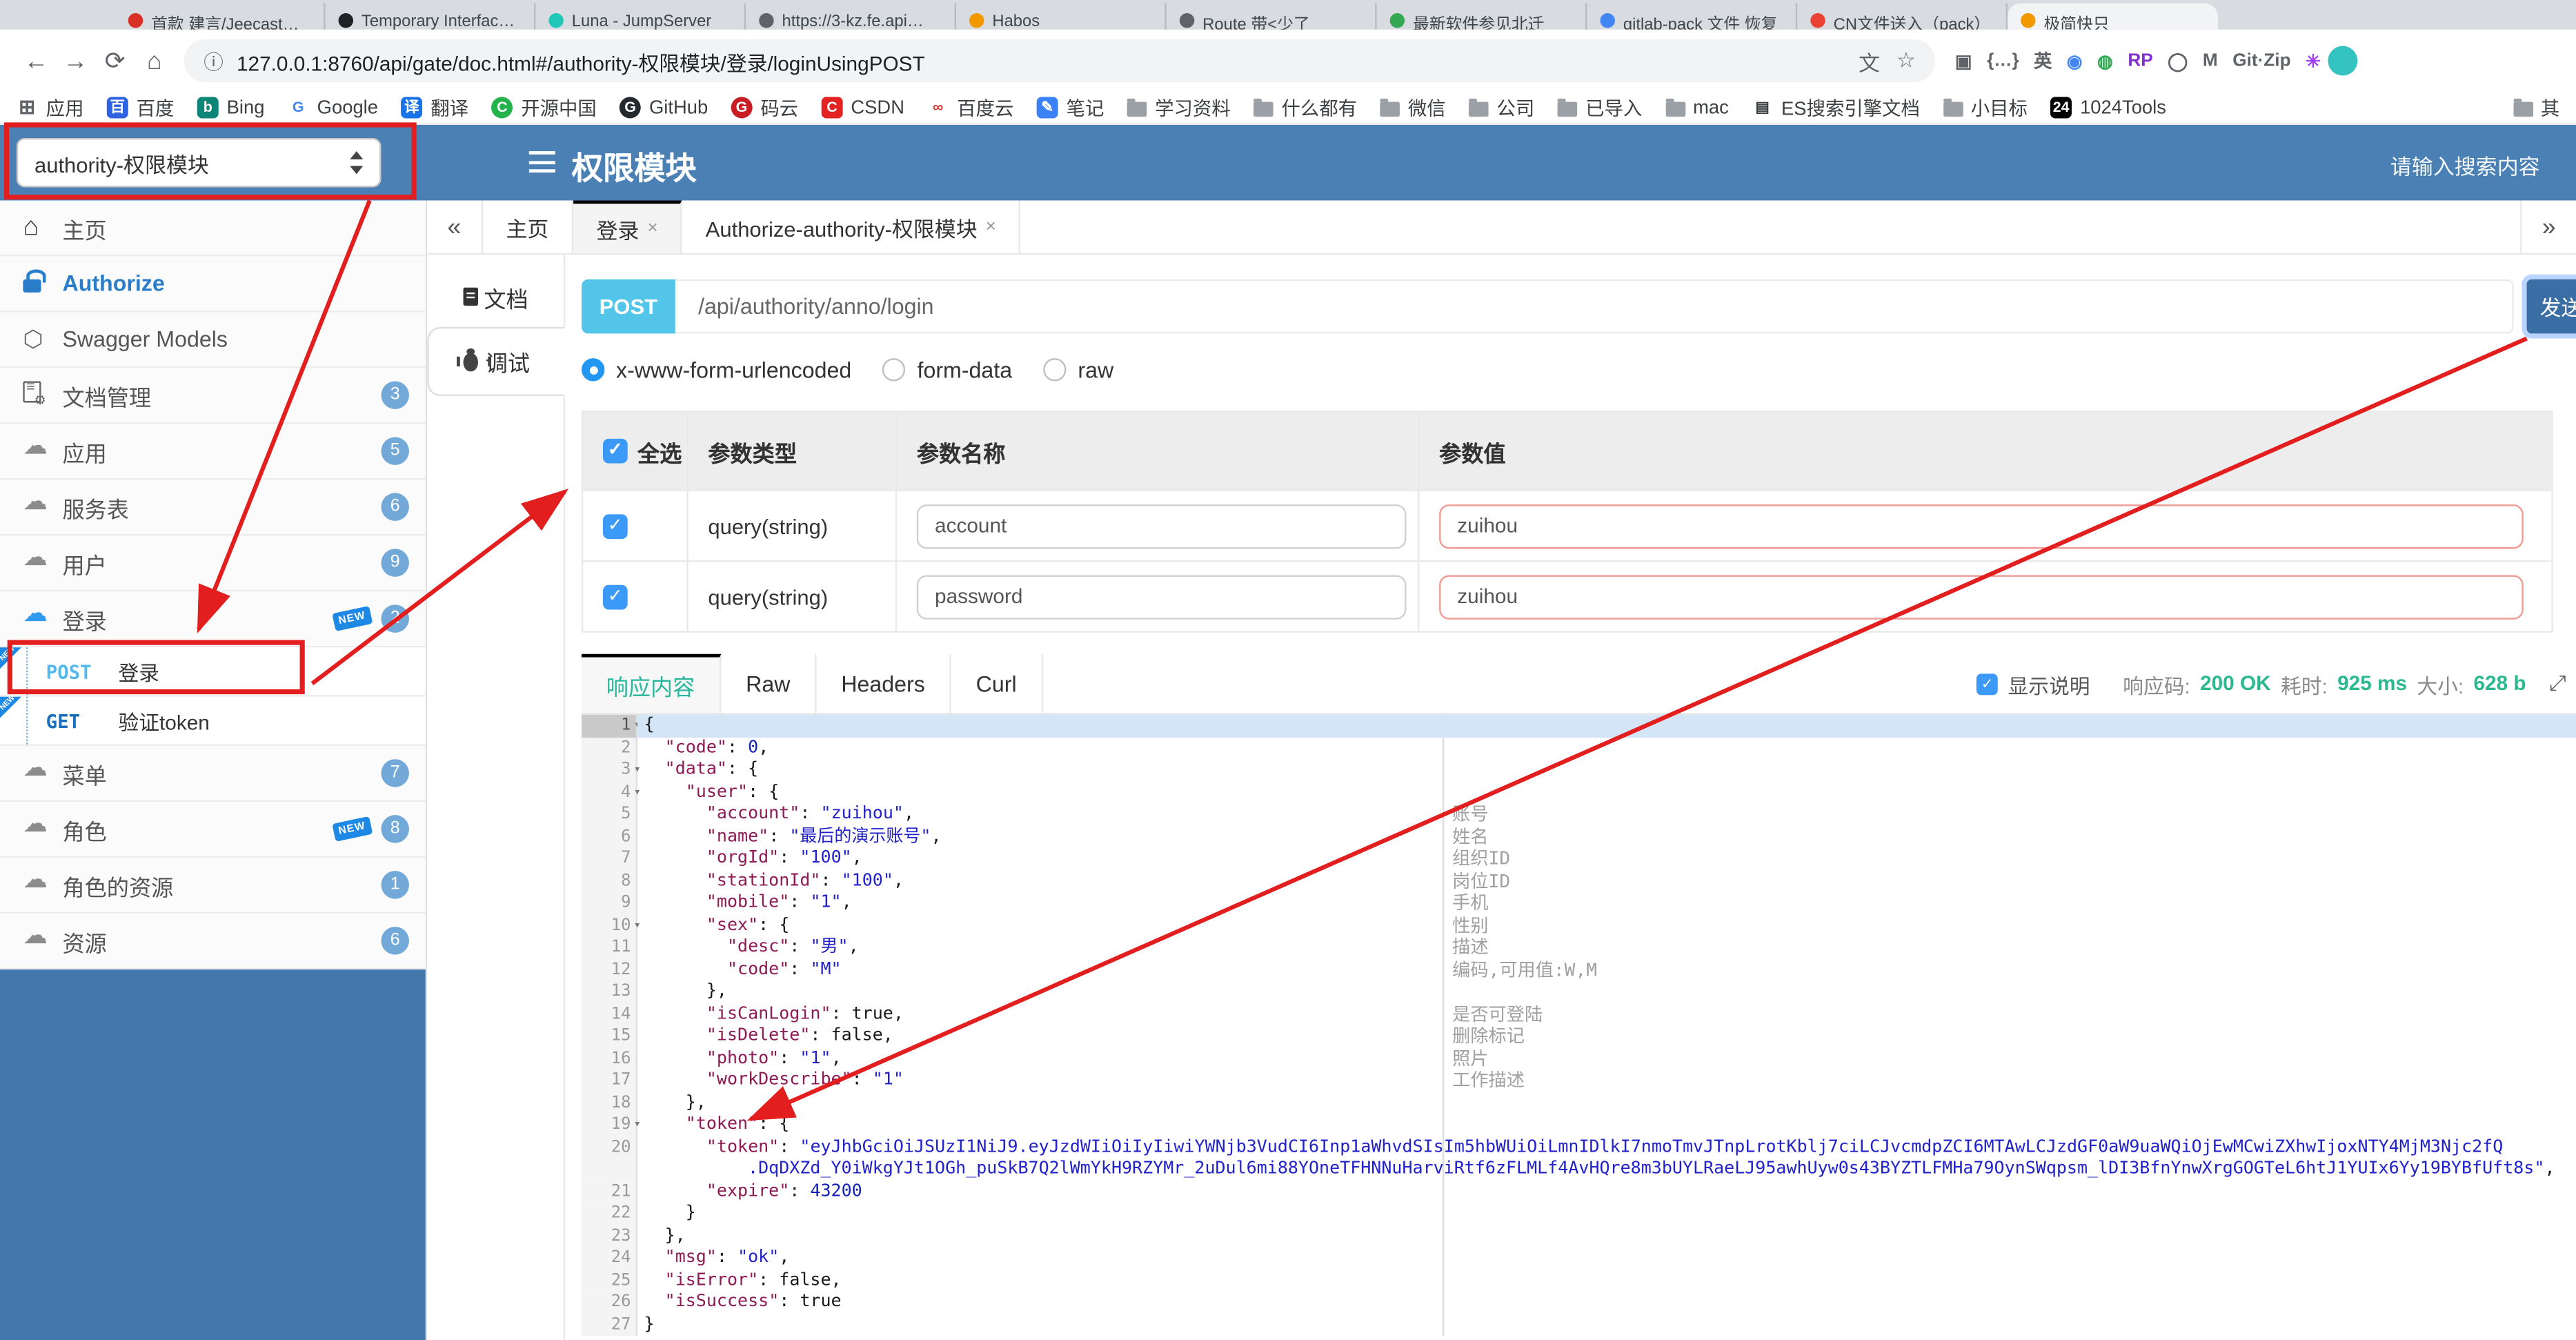 The width and height of the screenshot is (2576, 1340). Describe the element at coordinates (851, 226) in the screenshot. I see `content-tab-Authorize-authority-权限模块: Authorize-authority-权限模块 ×` at that location.